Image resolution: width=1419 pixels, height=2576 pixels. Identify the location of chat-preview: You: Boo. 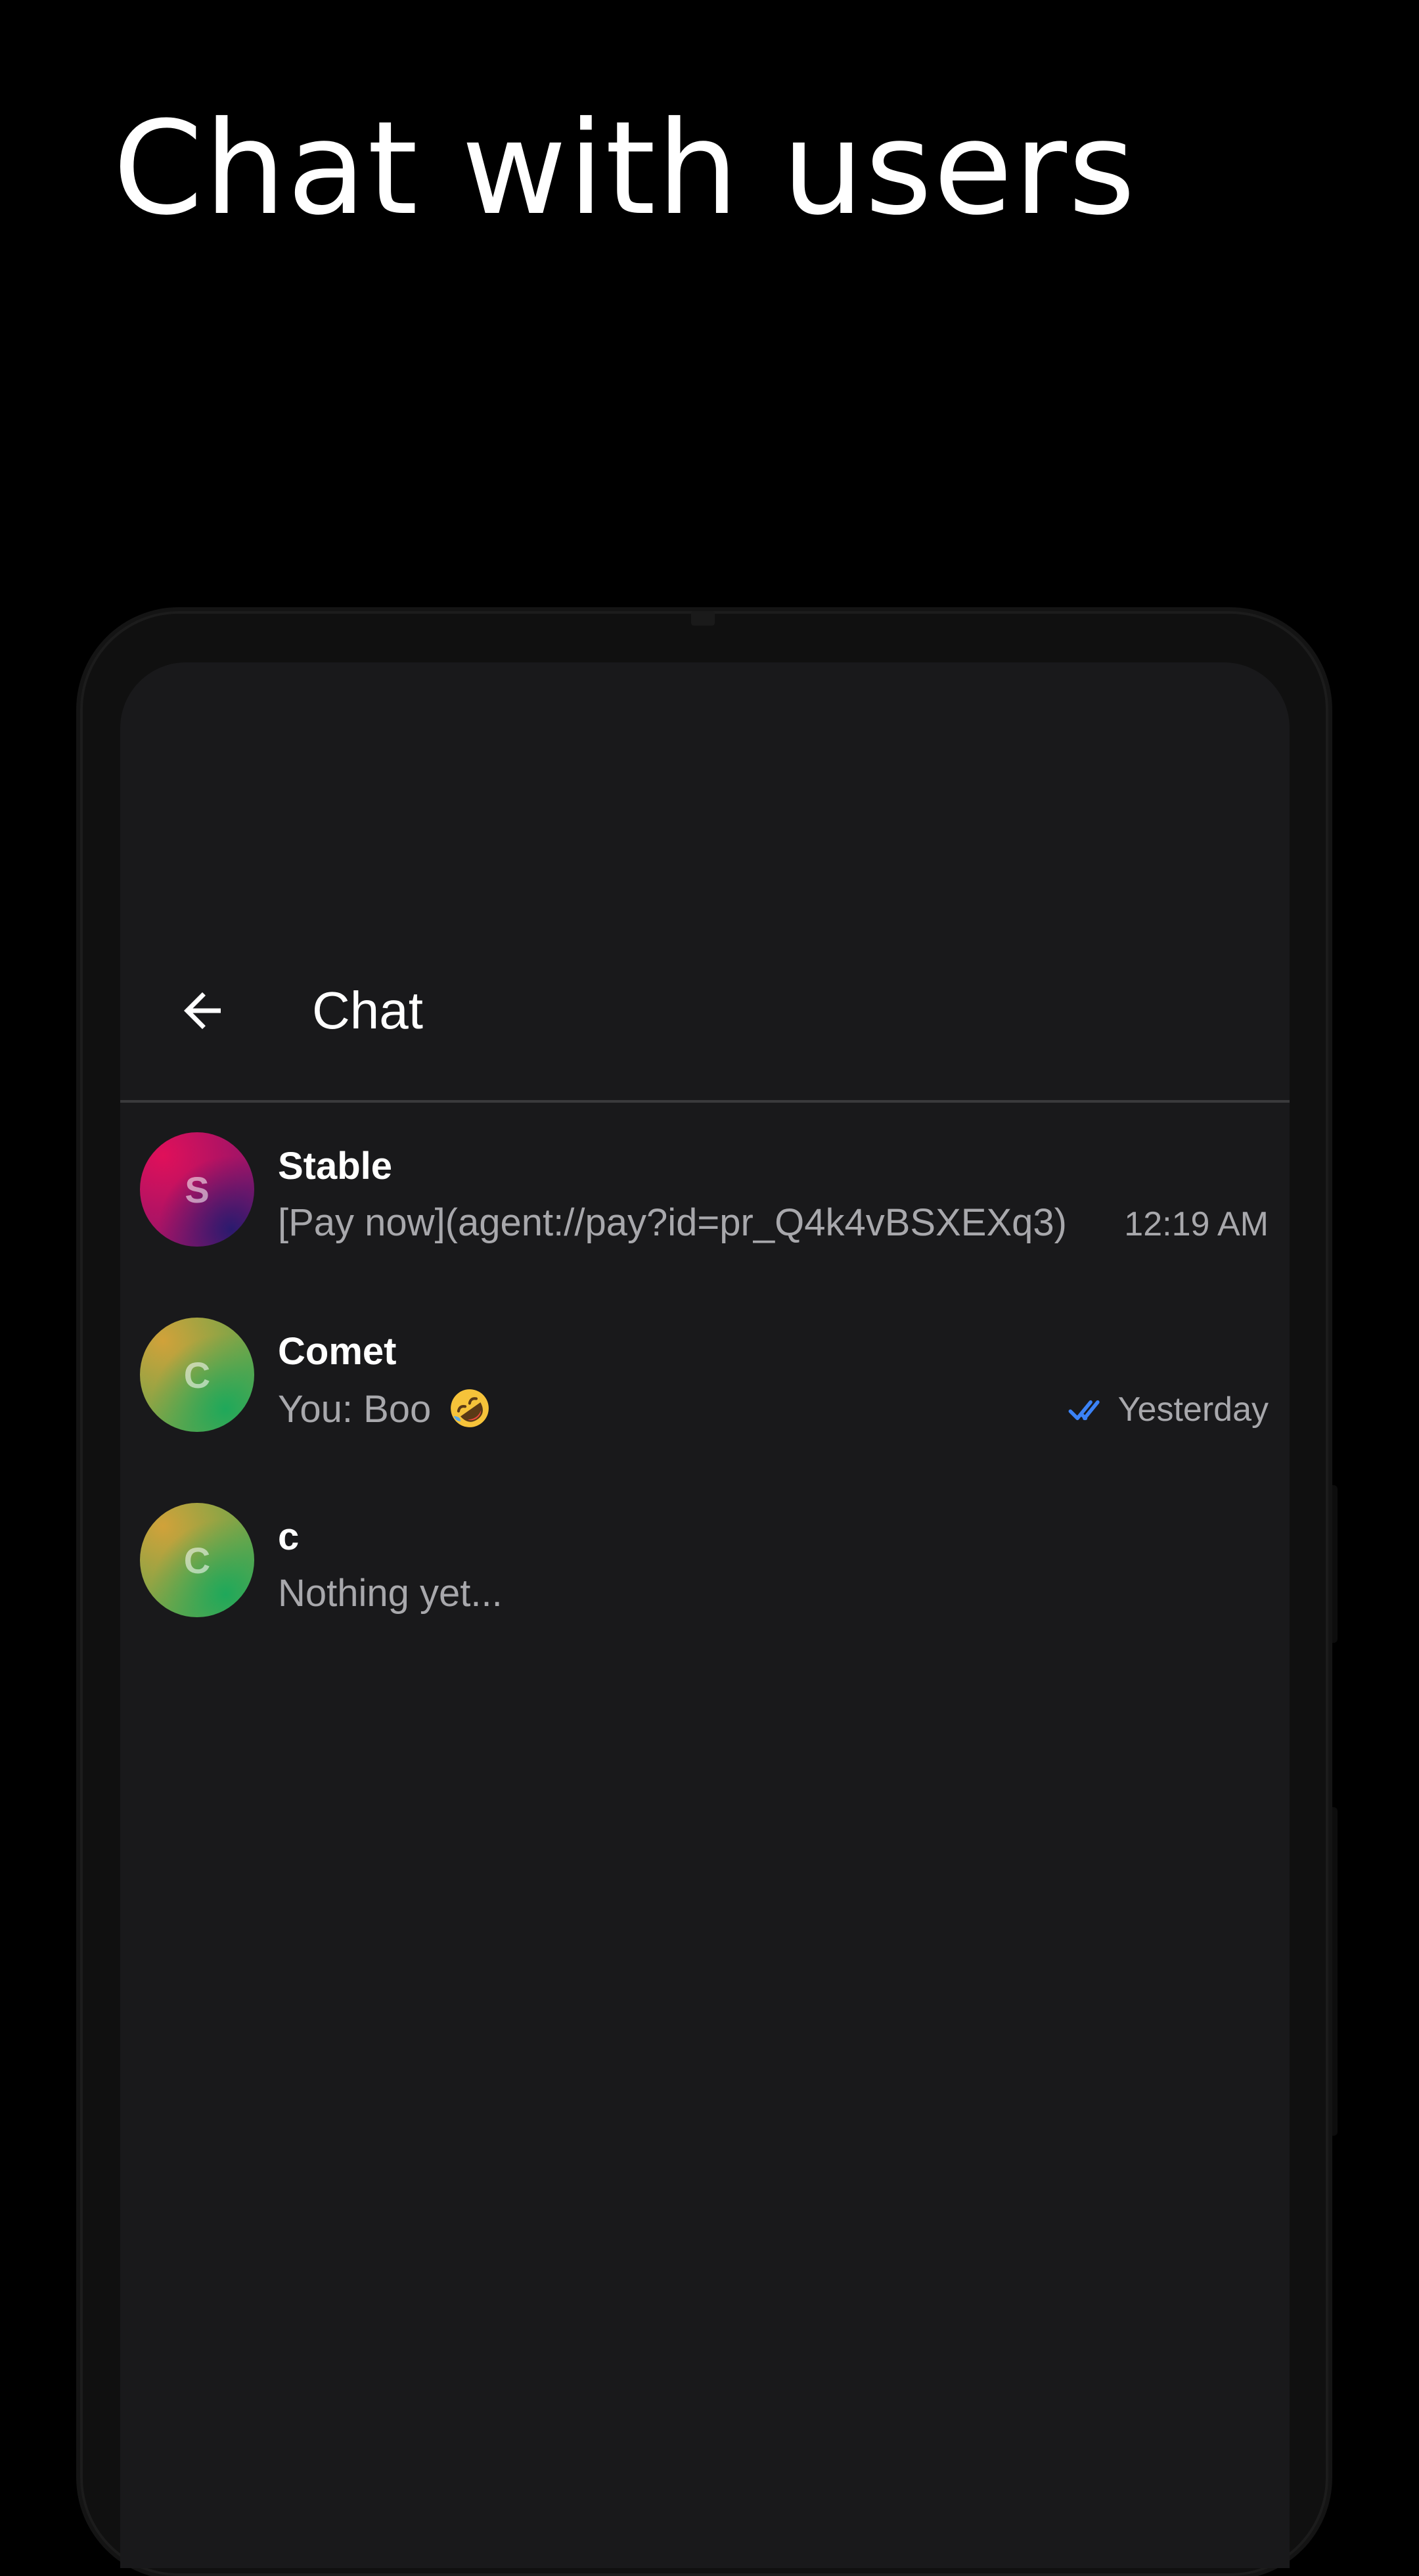
(384, 1409).